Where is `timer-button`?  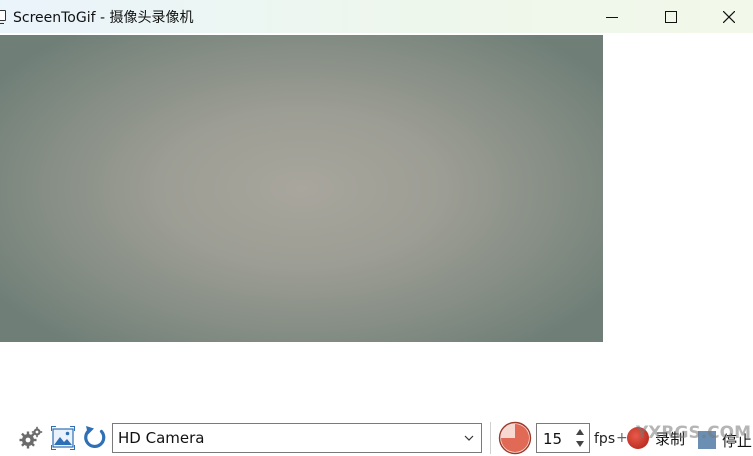 timer-button is located at coordinates (515, 438).